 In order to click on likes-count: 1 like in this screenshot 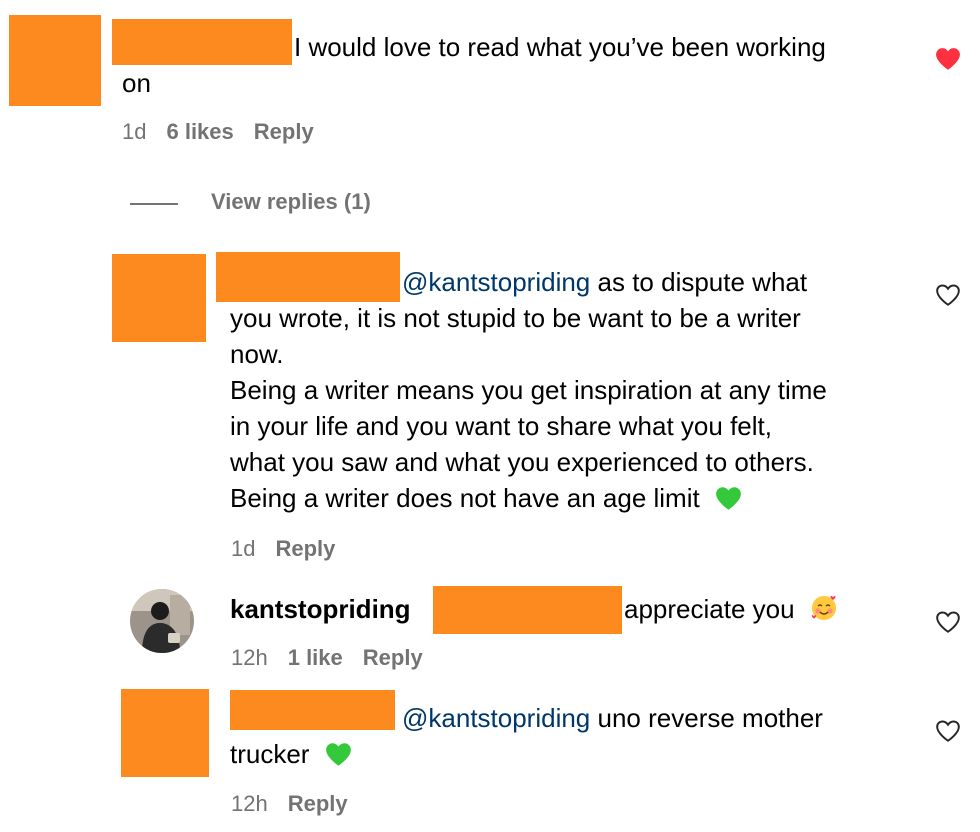, I will do `click(315, 657)`.